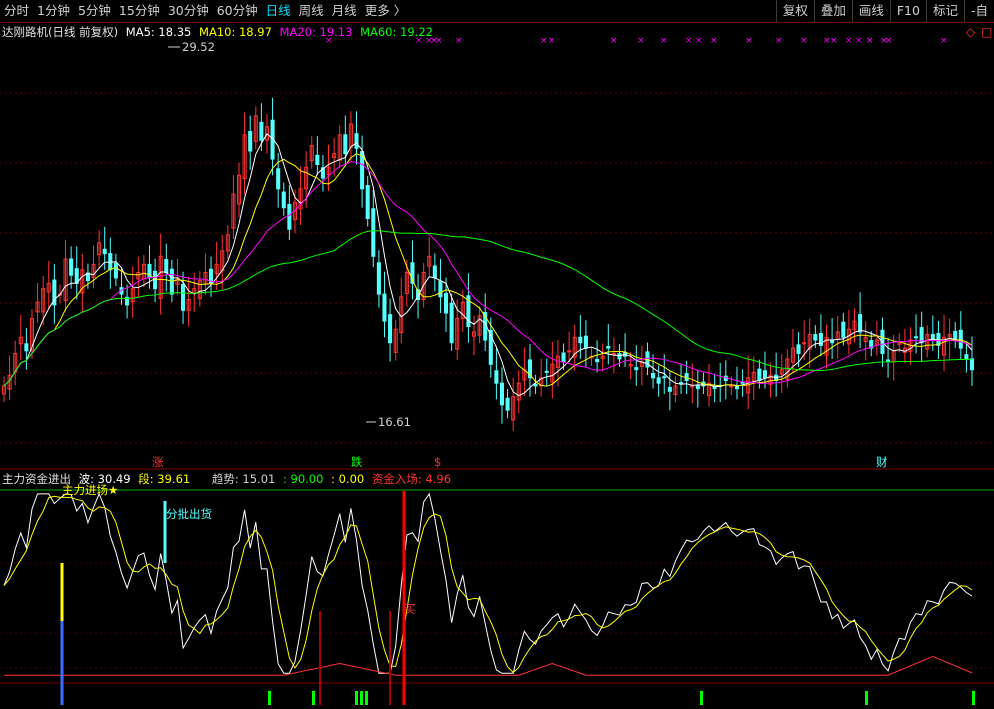 Image resolution: width=994 pixels, height=709 pixels. Describe the element at coordinates (188, 11) in the screenshot. I see `period-tab-4: 30分钟` at that location.